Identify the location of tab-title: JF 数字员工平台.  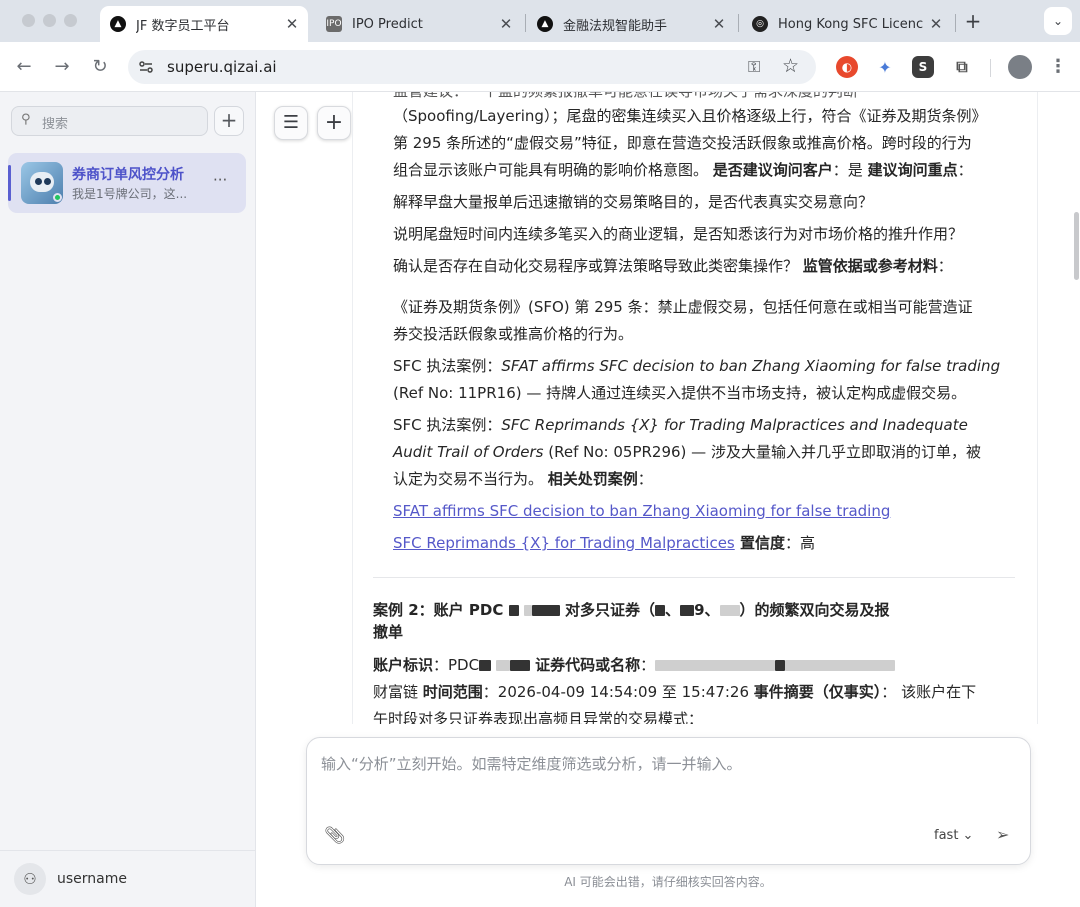
(183, 26).